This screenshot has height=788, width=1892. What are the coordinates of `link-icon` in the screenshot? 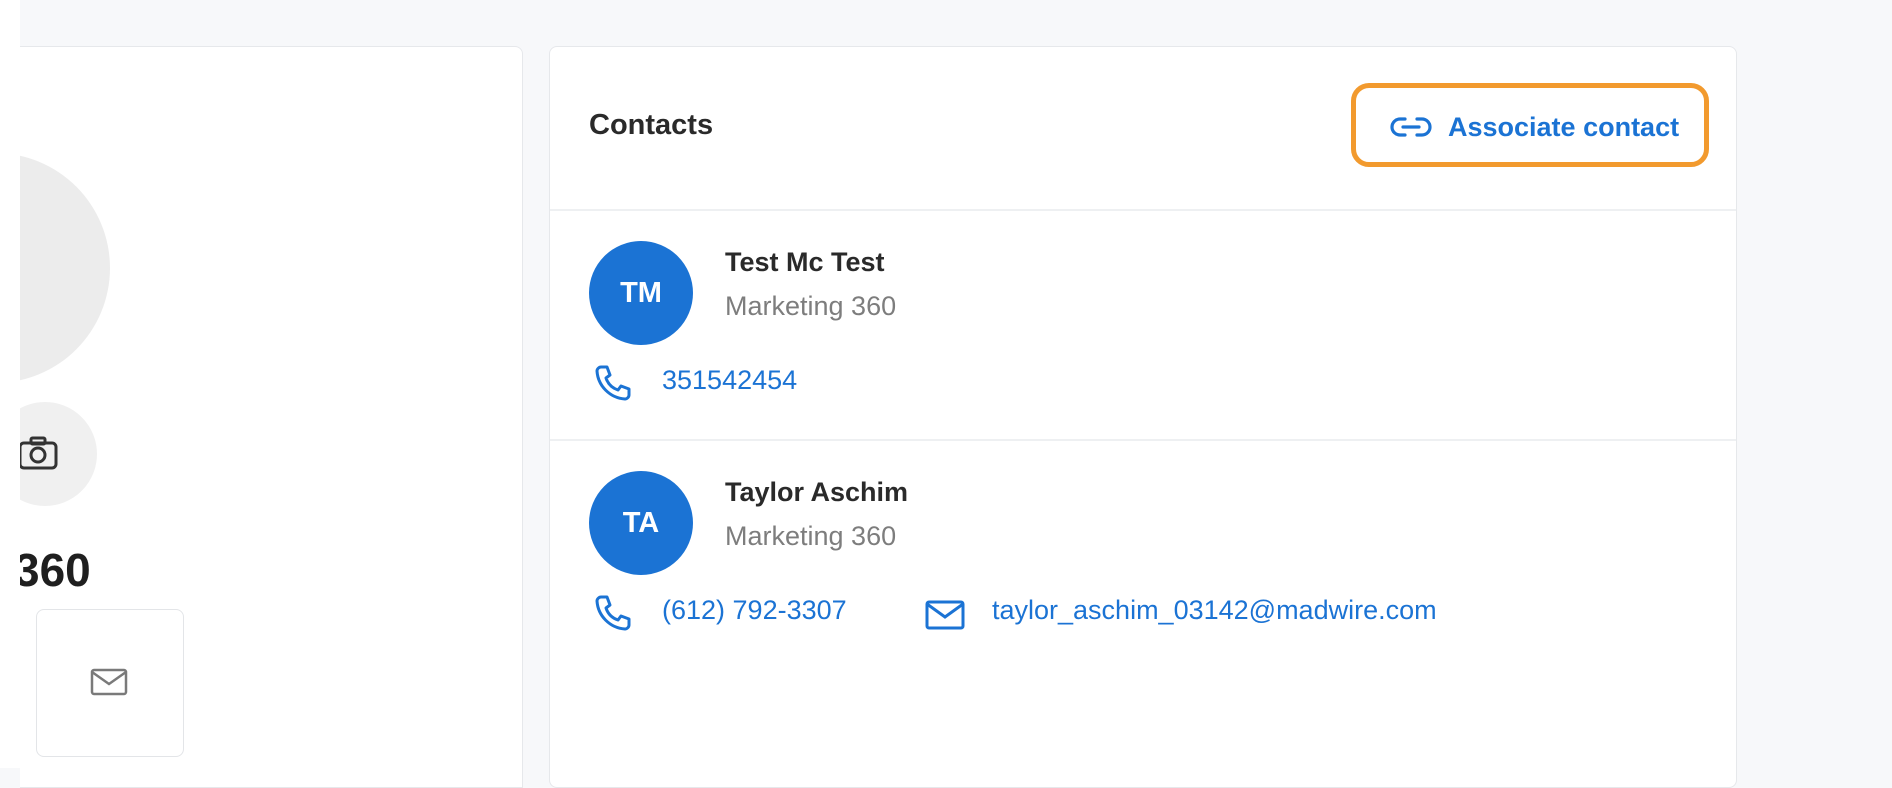 It's located at (1411, 127).